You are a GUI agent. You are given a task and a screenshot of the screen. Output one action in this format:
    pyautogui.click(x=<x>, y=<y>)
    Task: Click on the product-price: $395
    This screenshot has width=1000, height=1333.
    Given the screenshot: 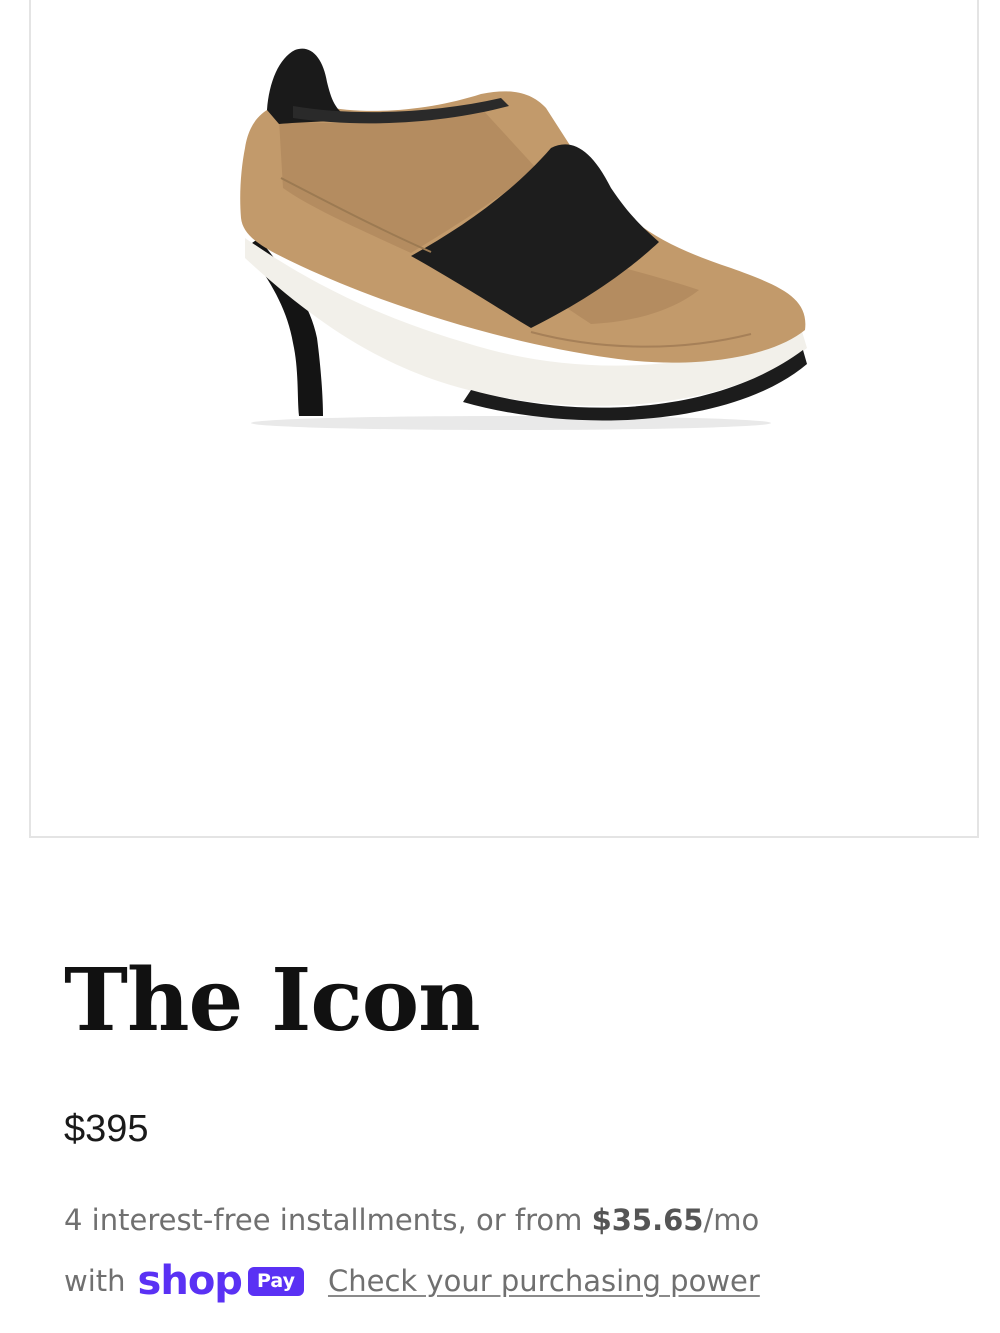 What is the action you would take?
    pyautogui.click(x=106, y=1129)
    